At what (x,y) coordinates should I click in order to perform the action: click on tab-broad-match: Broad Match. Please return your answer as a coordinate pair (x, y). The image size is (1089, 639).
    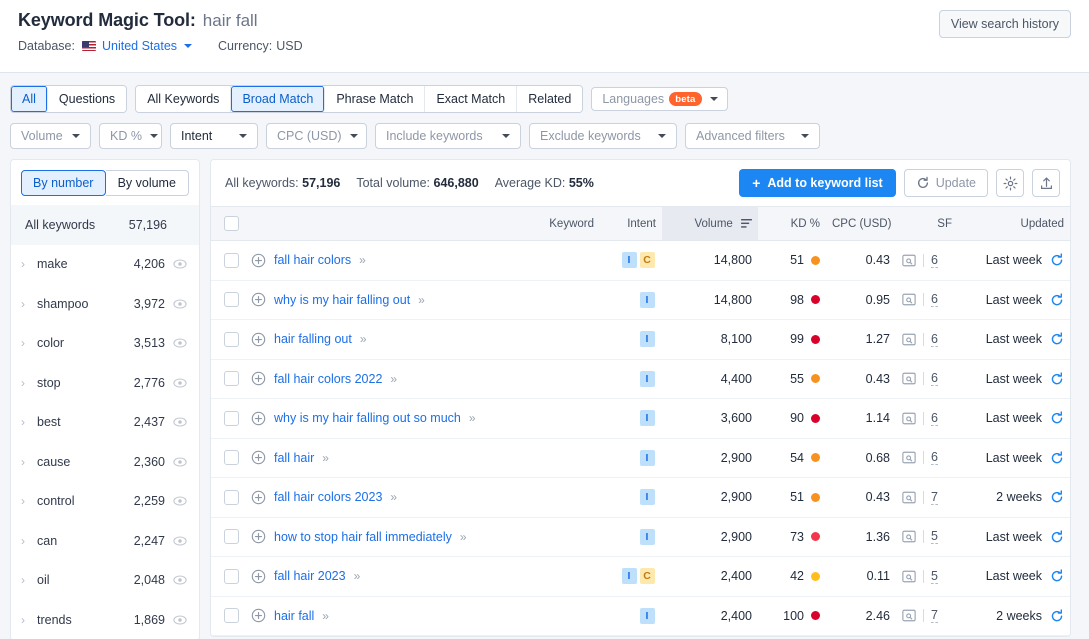
    Looking at the image, I should click on (278, 99).